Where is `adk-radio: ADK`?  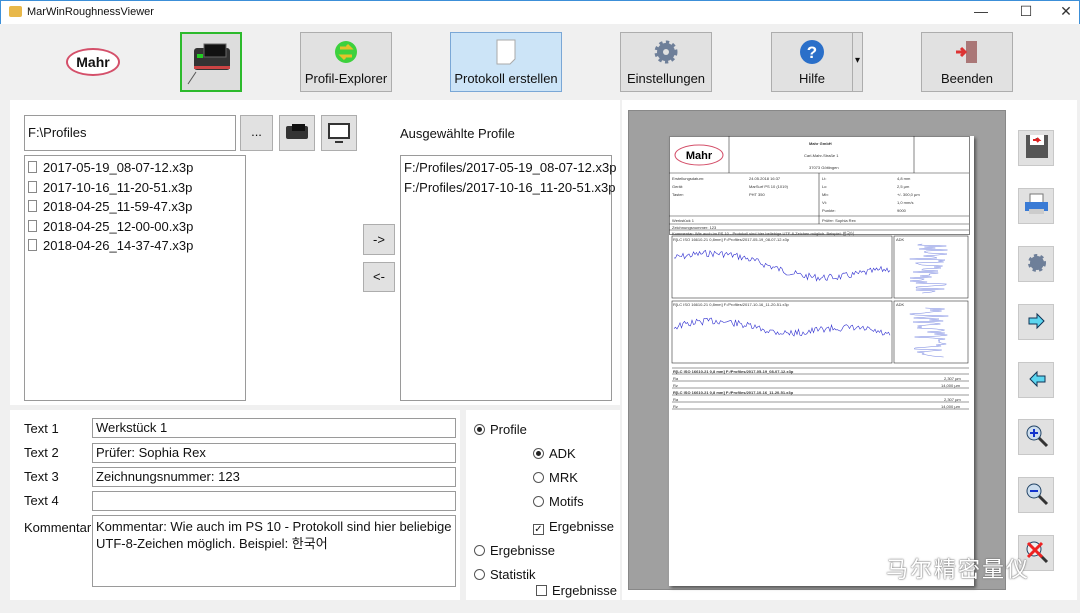 adk-radio: ADK is located at coordinates (554, 453).